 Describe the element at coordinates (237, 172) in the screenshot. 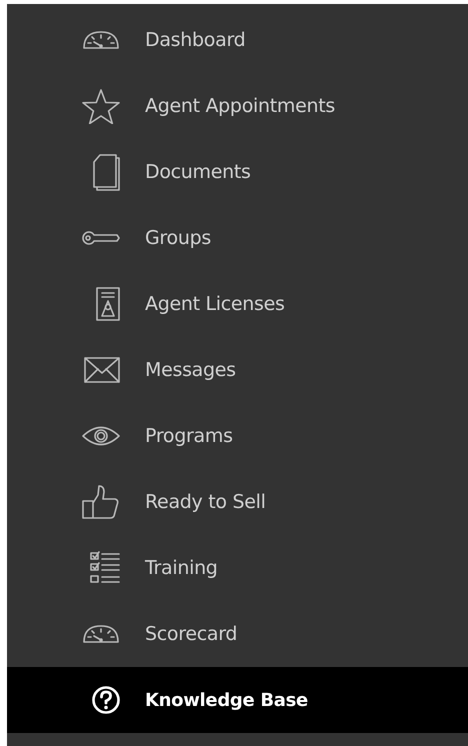

I see `sidebar-item: Documents` at that location.